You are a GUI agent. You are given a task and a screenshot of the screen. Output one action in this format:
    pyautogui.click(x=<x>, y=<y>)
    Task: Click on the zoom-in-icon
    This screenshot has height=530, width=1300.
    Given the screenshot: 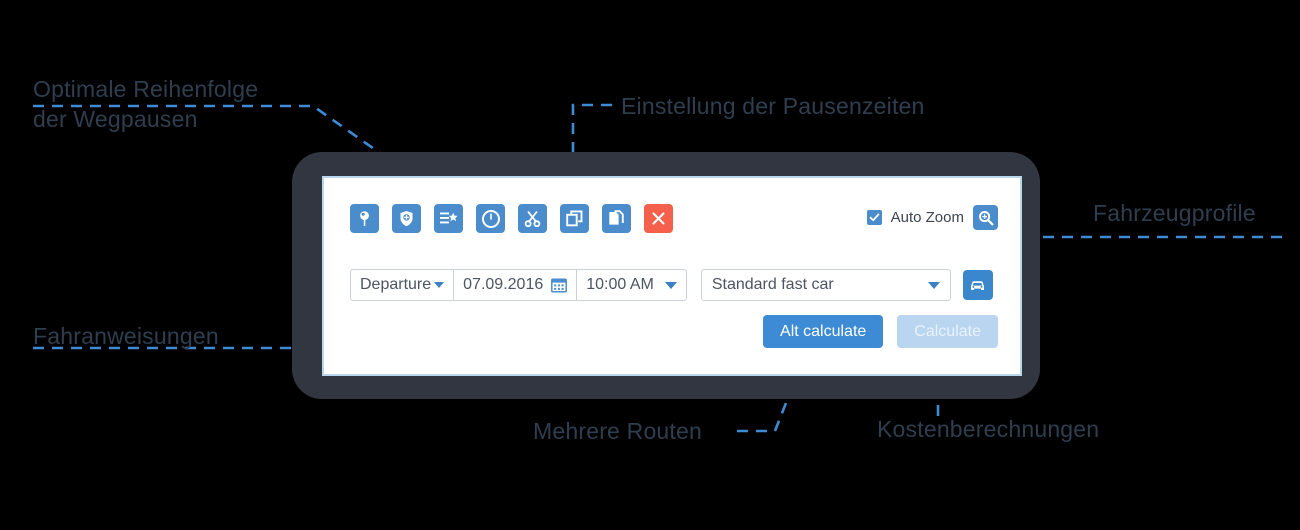 What is the action you would take?
    pyautogui.click(x=985, y=217)
    